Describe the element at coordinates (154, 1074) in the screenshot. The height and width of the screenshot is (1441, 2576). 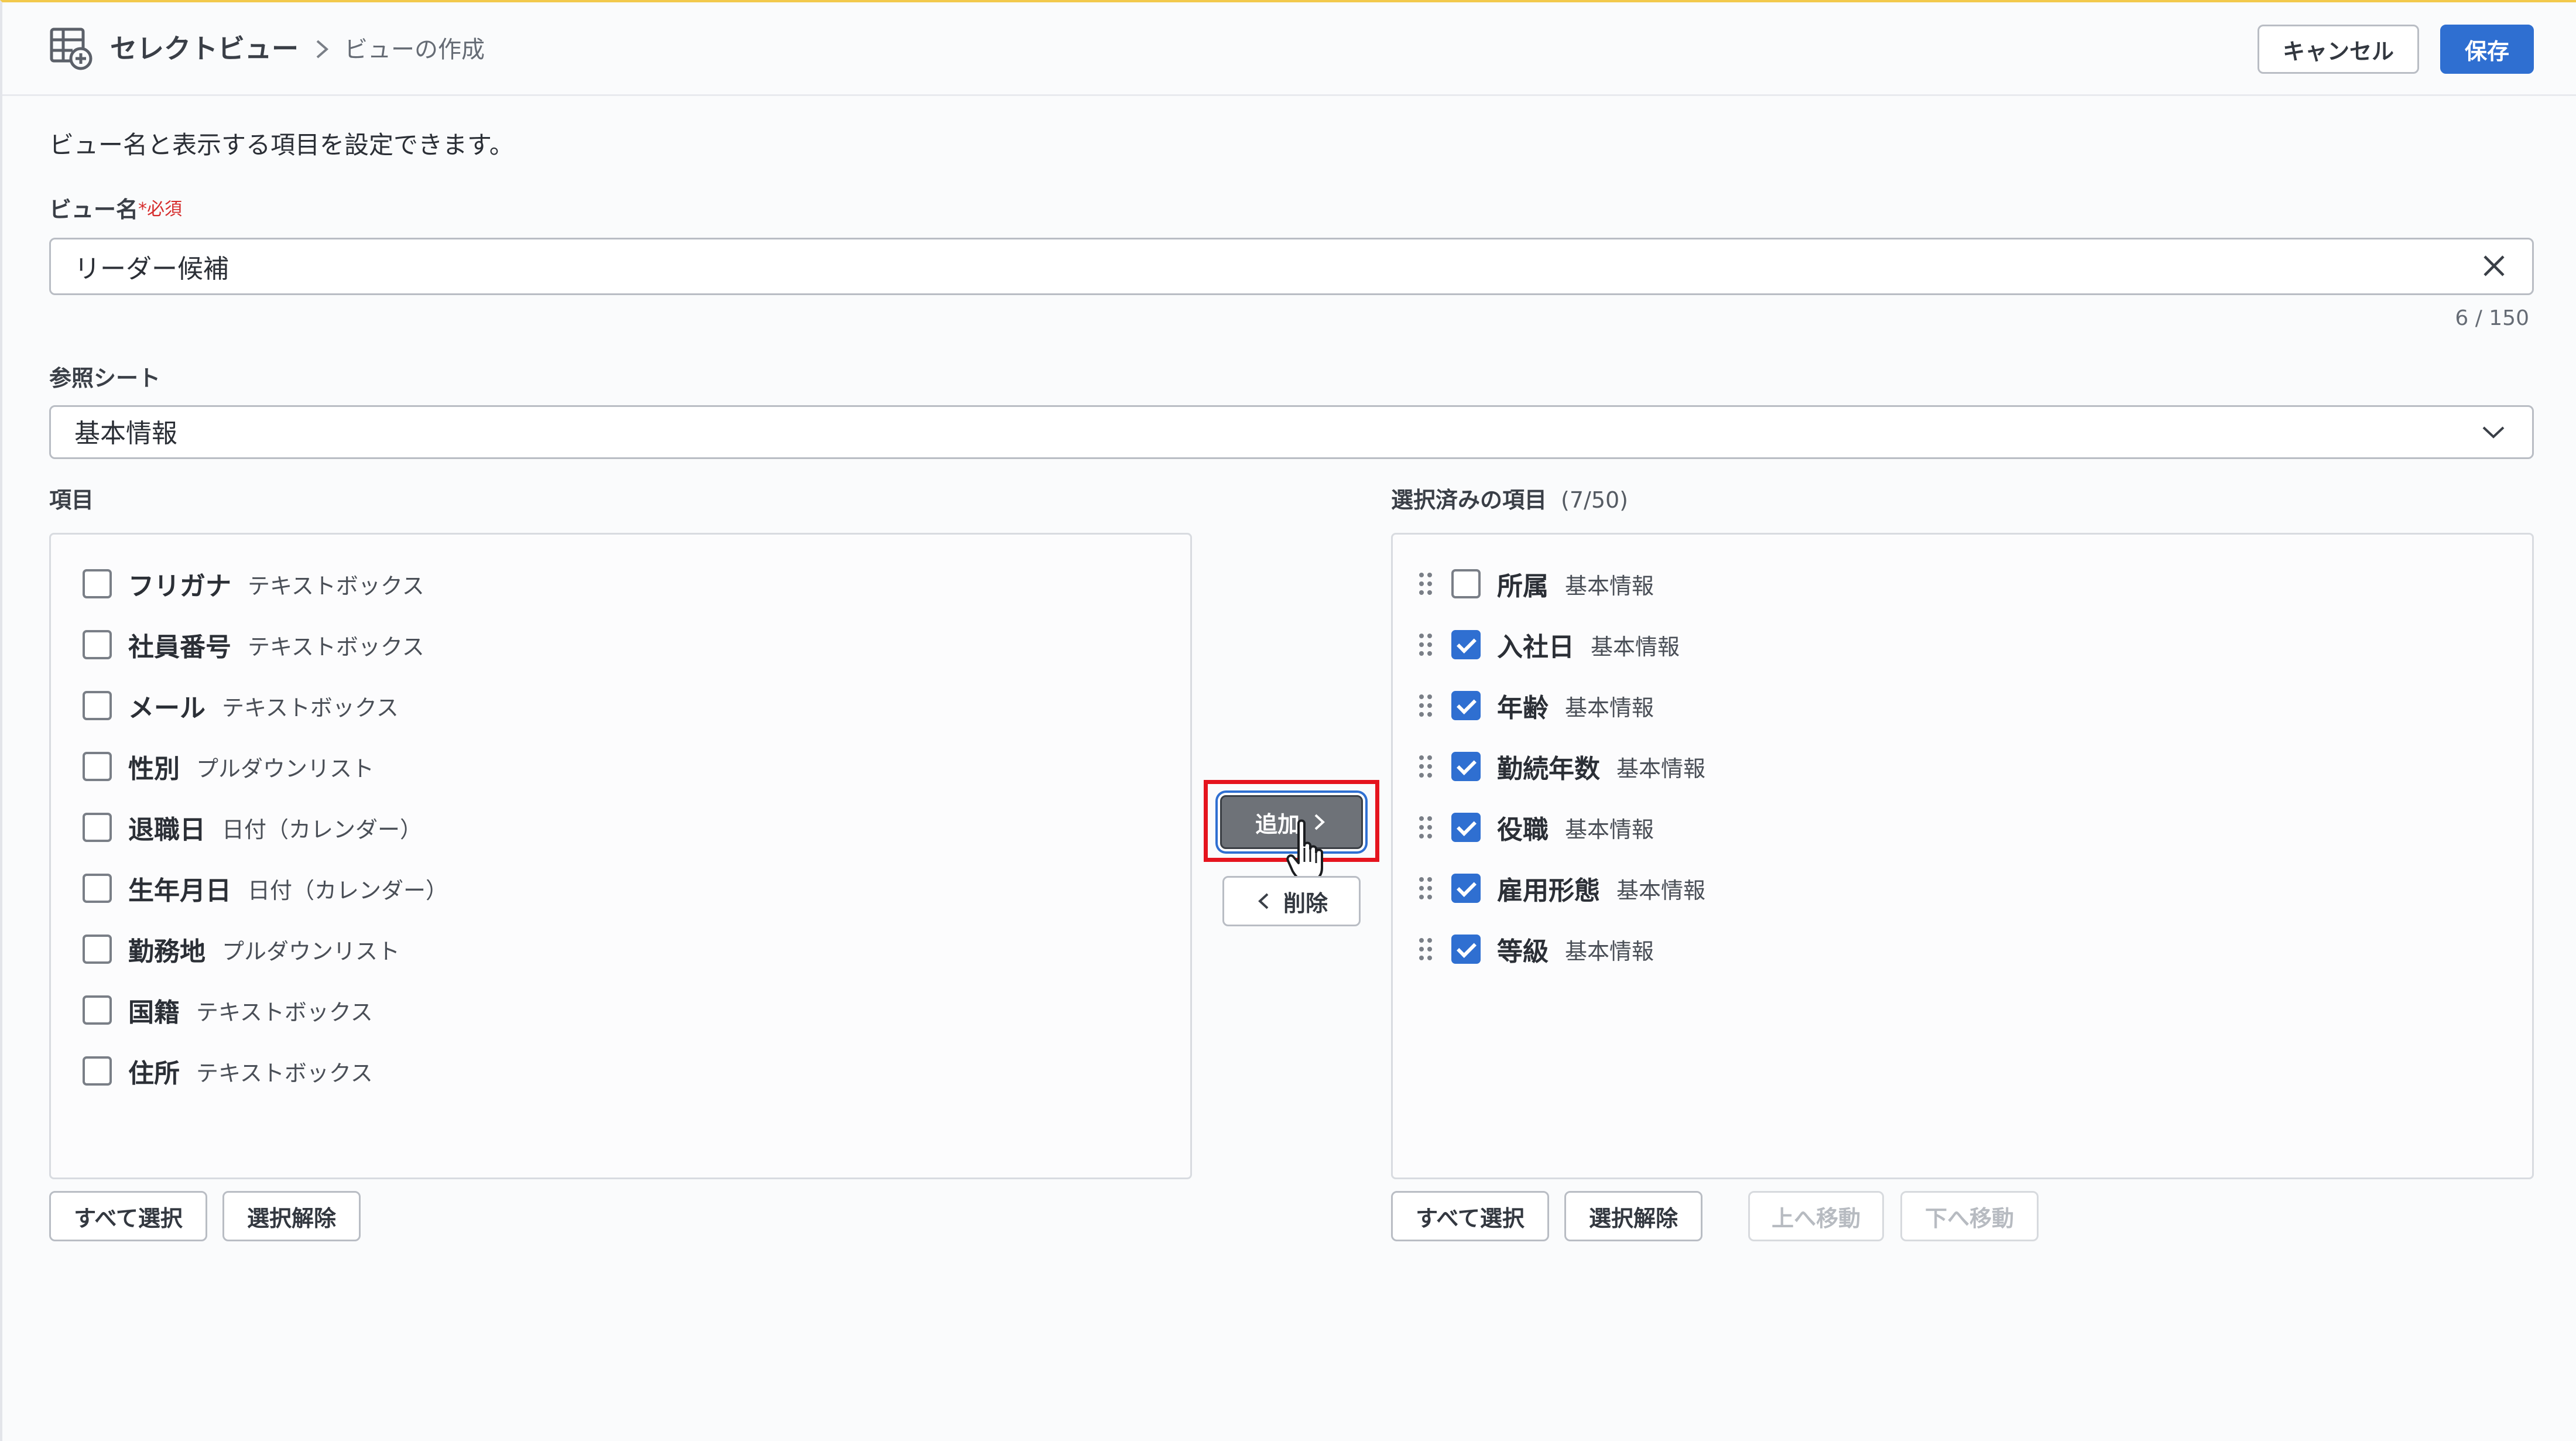
I see `item-name: 住所` at that location.